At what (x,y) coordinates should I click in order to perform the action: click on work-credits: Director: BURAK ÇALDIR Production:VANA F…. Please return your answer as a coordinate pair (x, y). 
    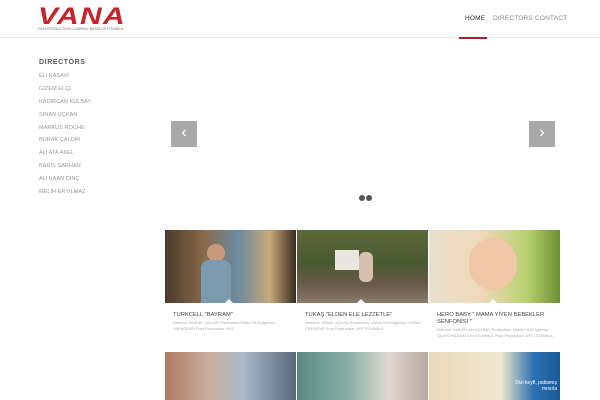
    Looking at the image, I should click on (225, 325).